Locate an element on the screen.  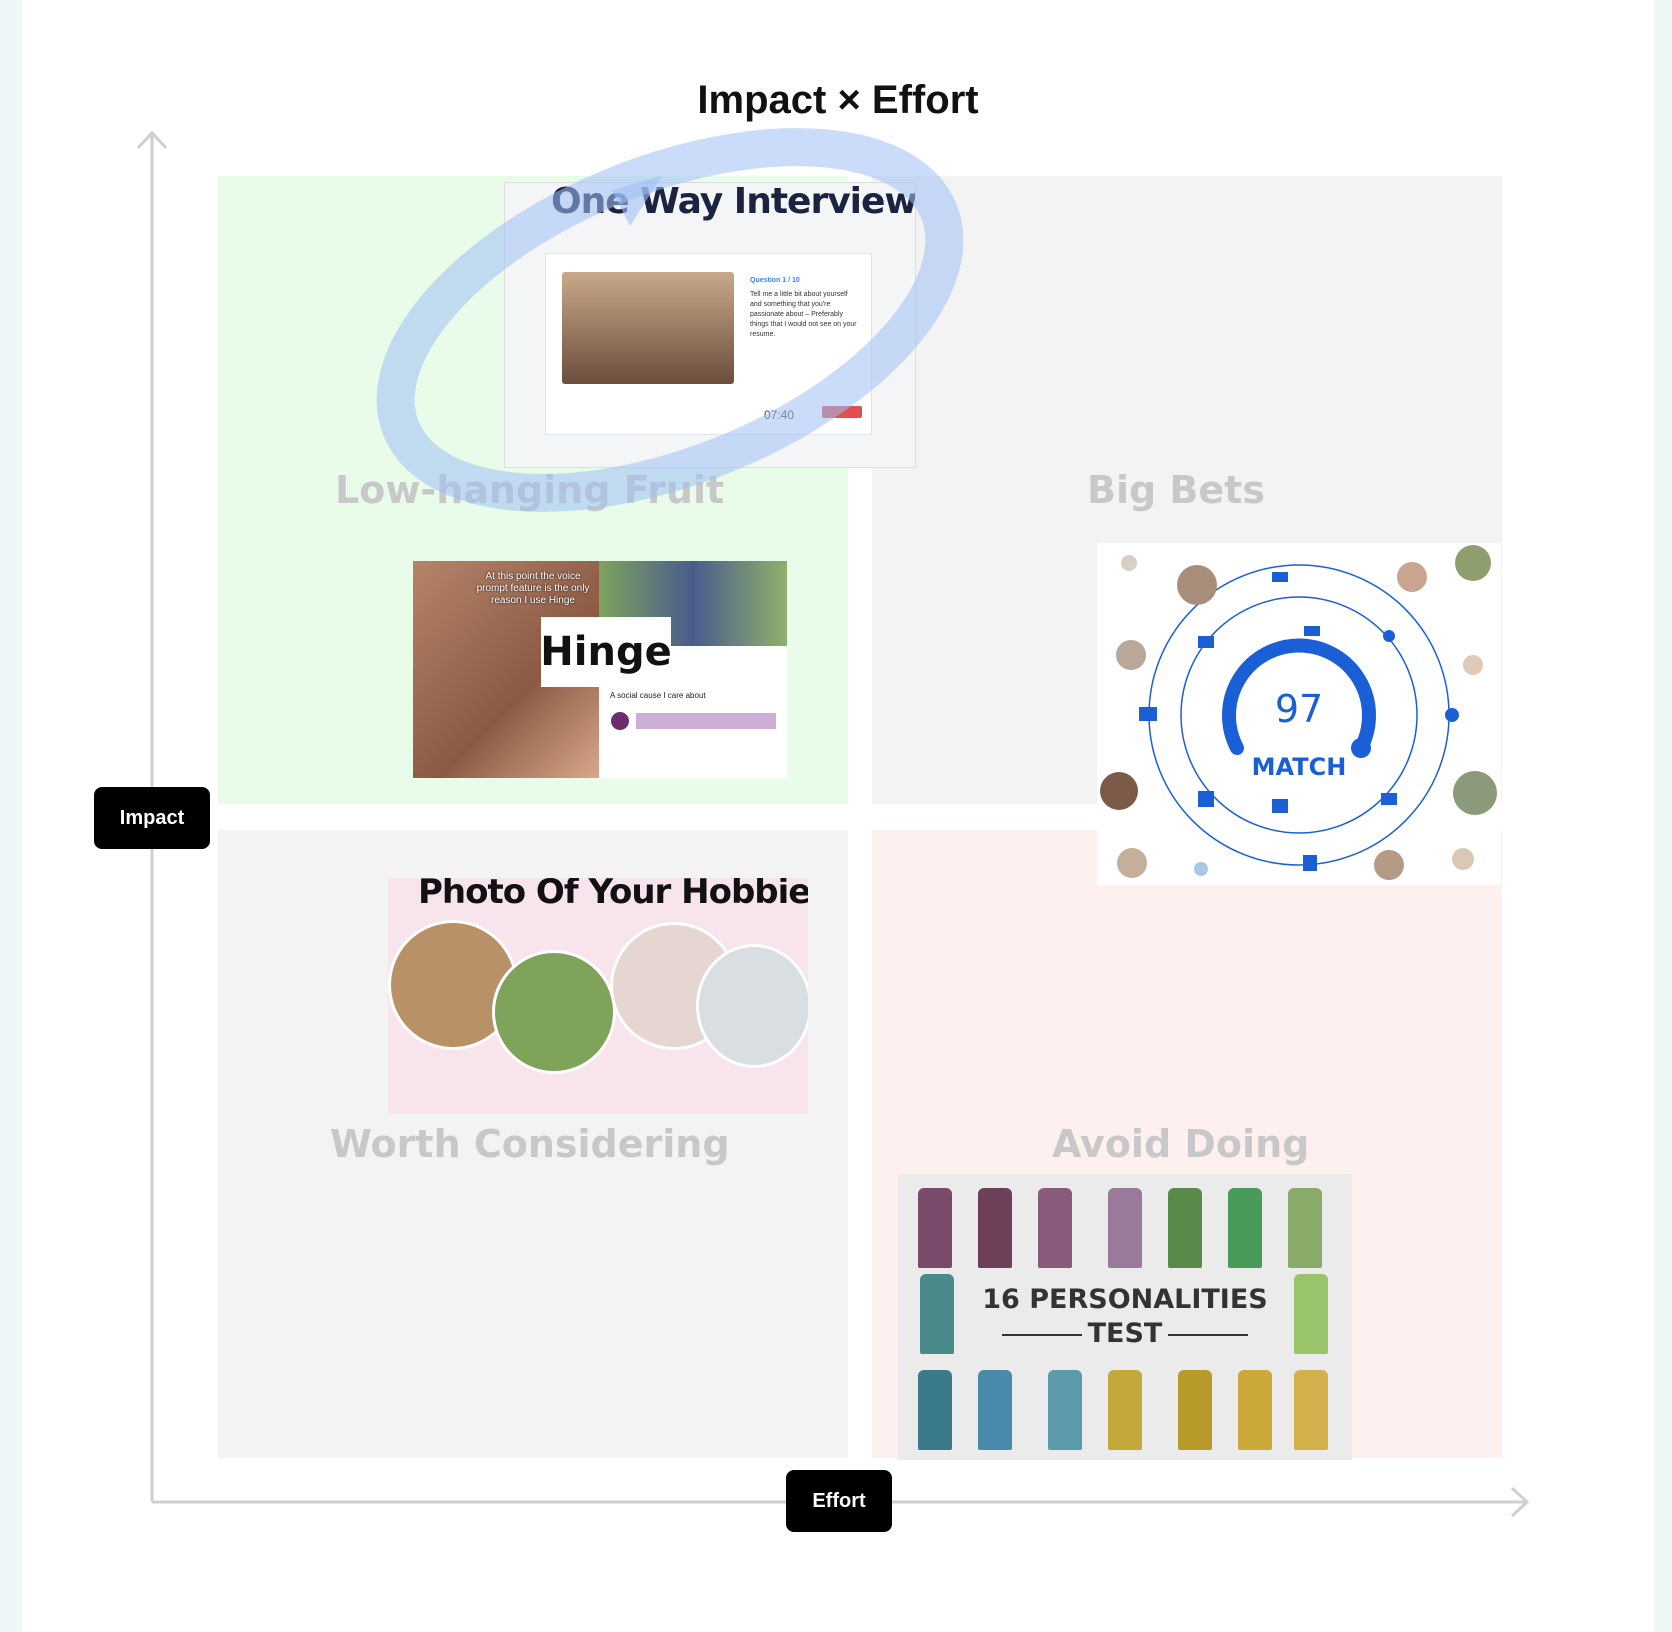
voice-waveform-icon is located at coordinates (693, 721).